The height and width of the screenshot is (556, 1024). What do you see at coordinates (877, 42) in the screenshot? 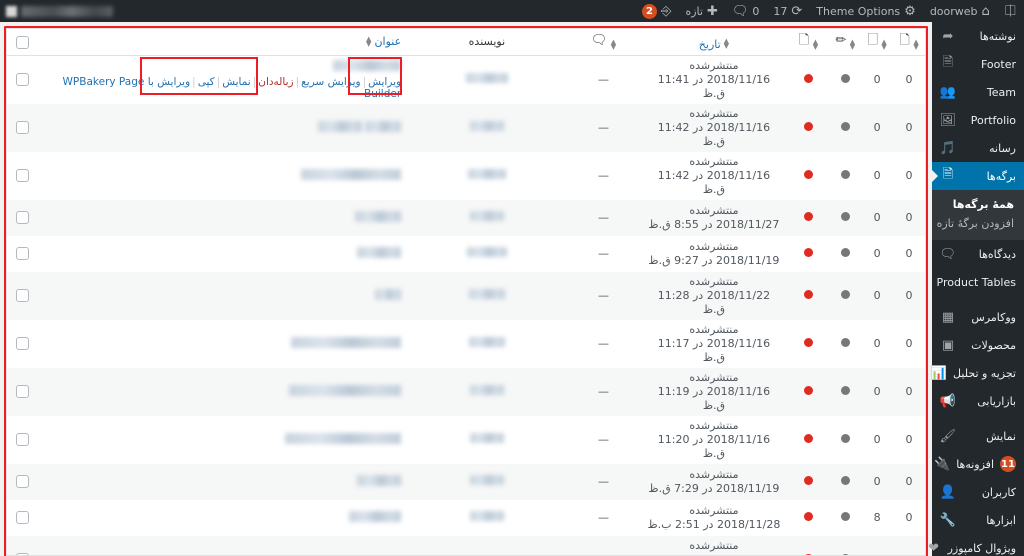
I see `column-header-revisions: ▲ ▼ 🗌` at bounding box center [877, 42].